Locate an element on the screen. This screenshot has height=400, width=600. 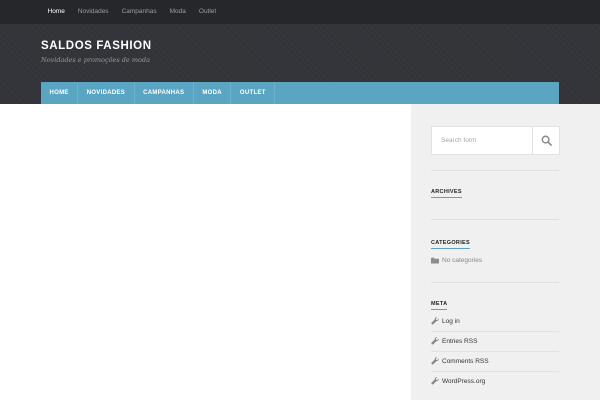
main-nav-menu: HOME NOVIDADES CAMPANHAS MODA OUTLET is located at coordinates (300, 93).